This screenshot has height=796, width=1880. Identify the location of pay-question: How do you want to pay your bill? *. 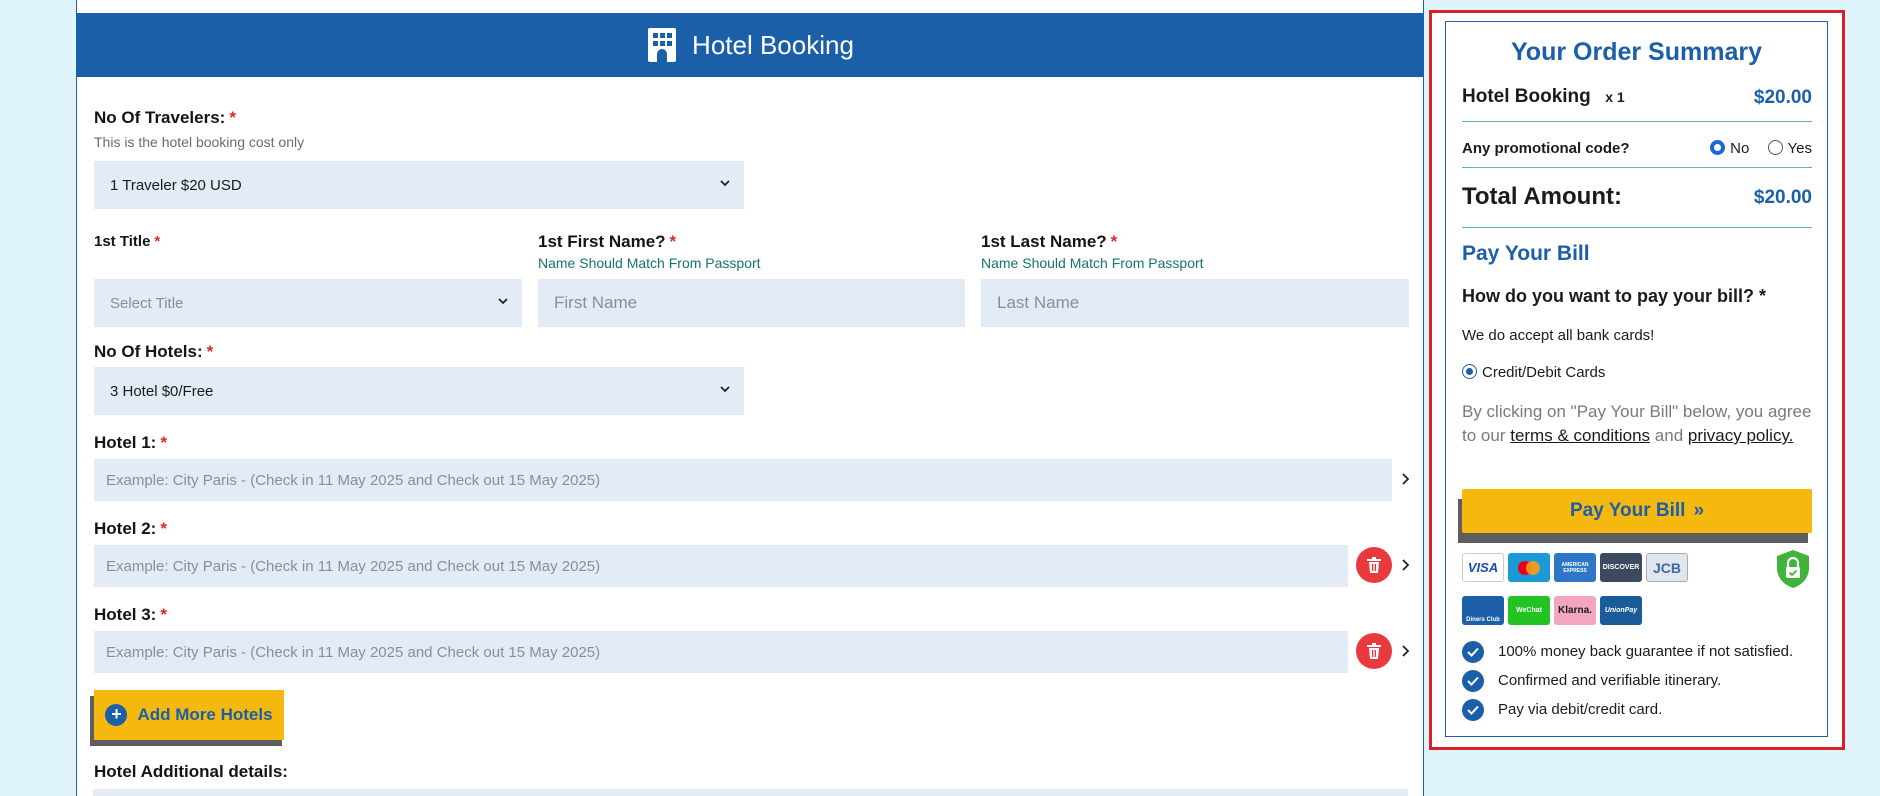
(1637, 296).